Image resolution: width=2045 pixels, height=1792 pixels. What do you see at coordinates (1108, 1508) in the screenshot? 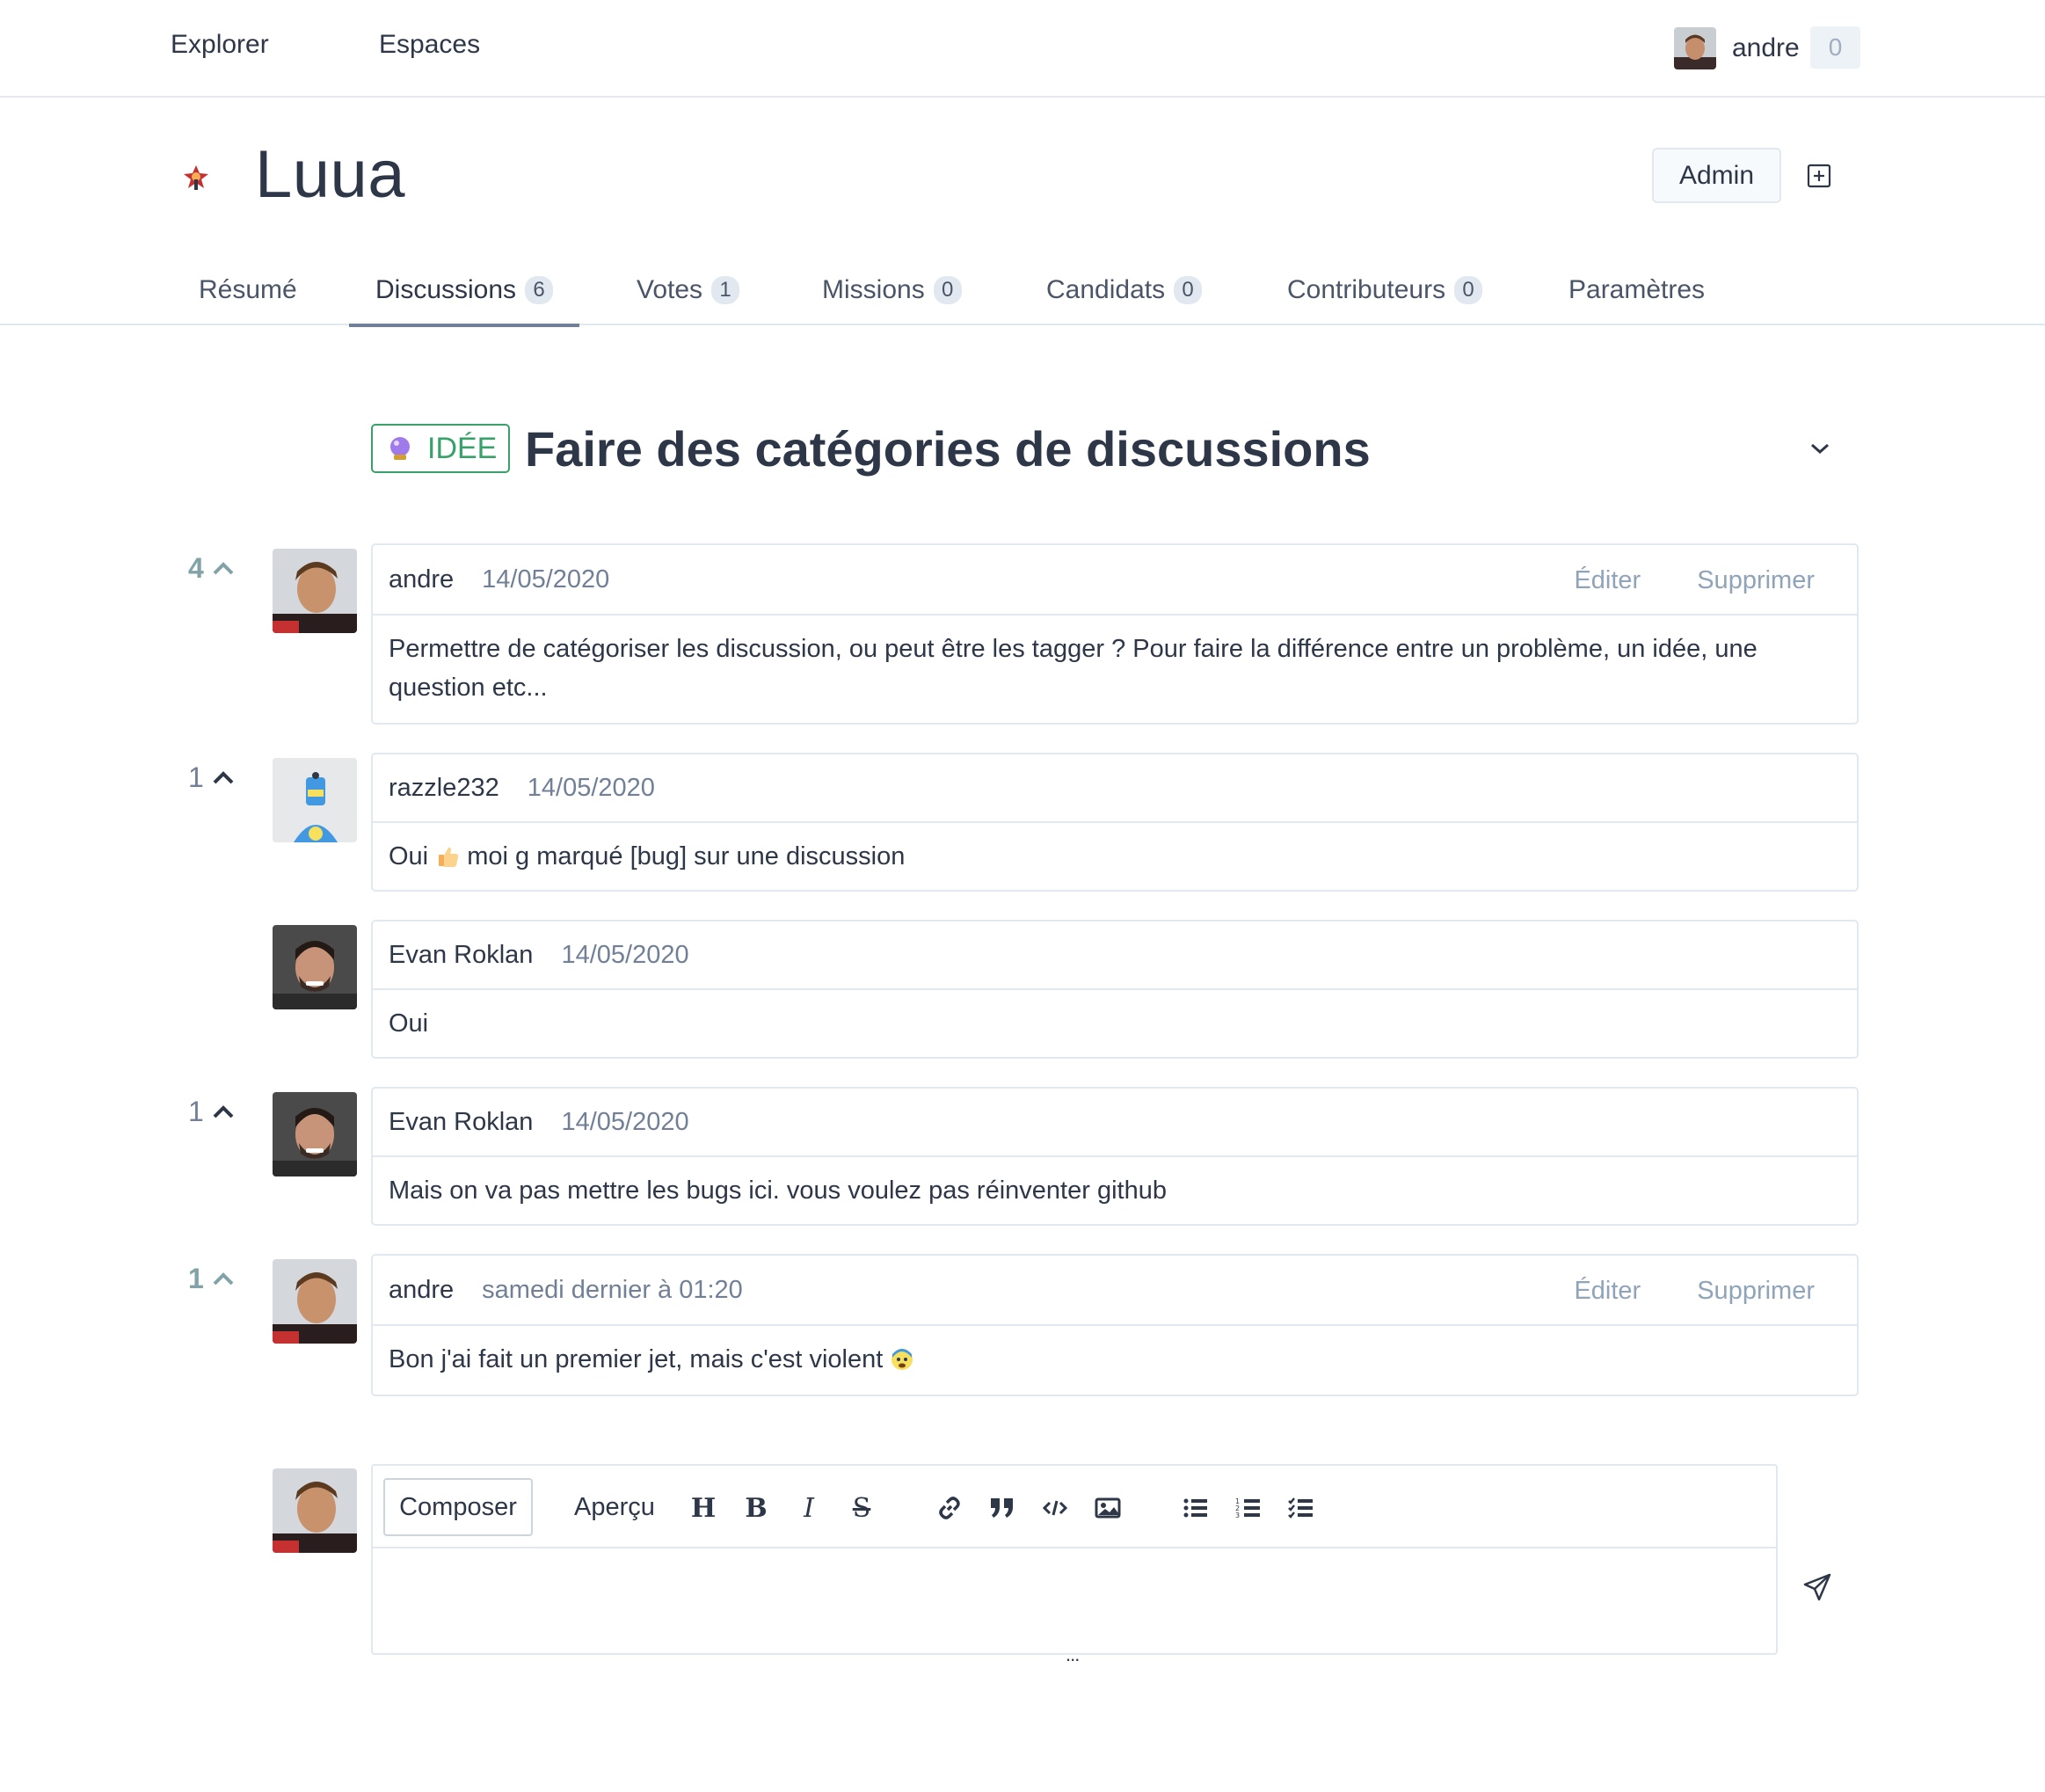
I see `image-icon` at bounding box center [1108, 1508].